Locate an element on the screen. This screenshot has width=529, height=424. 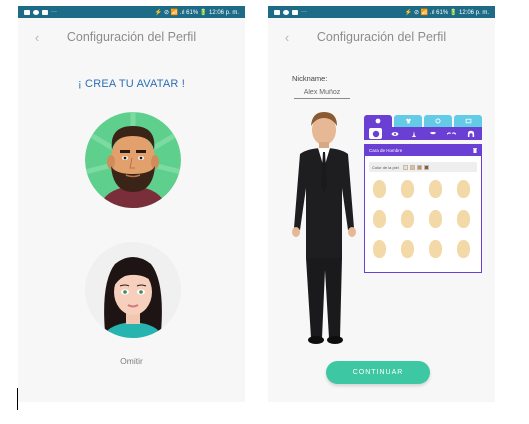
create-avatar-heading: ¡ CREA TU AVATAR ! is located at coordinates (131, 84).